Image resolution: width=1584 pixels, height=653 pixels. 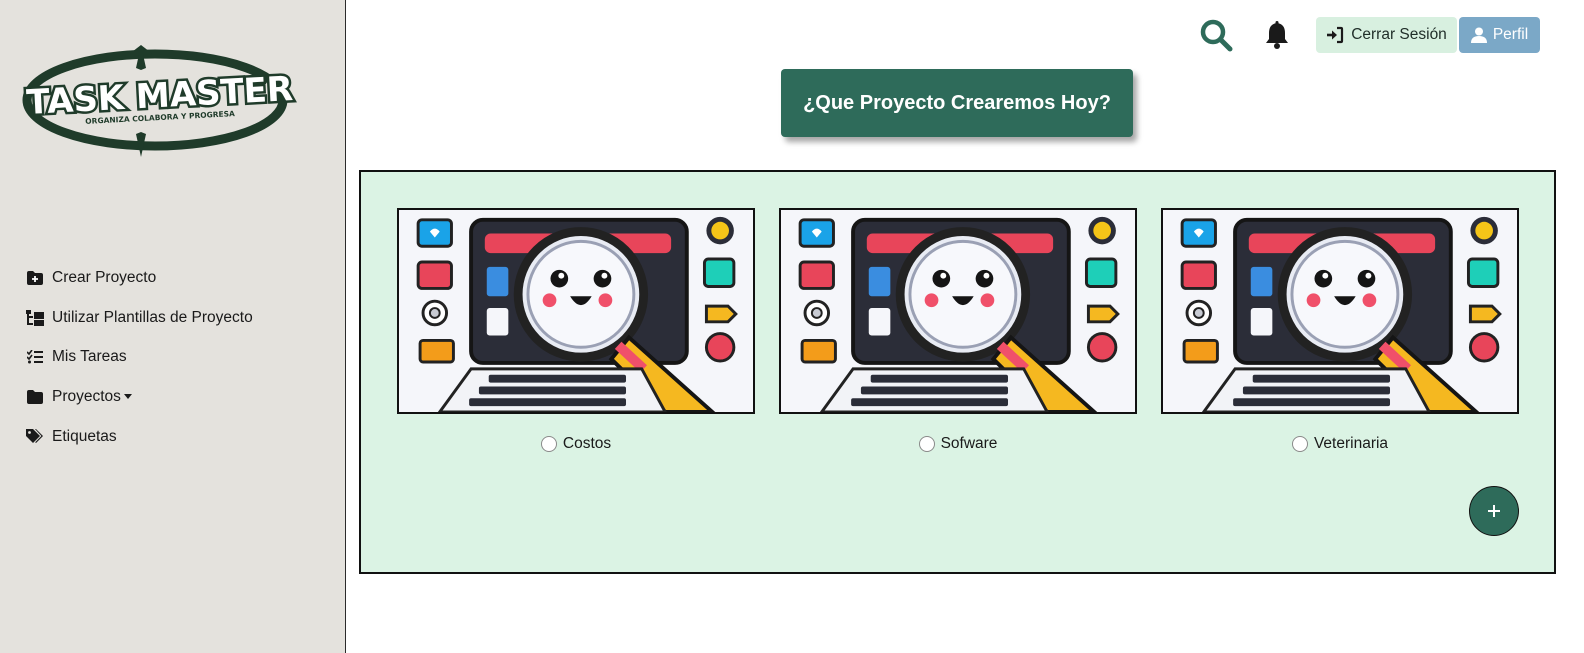 I want to click on add-project-button, so click(x=1494, y=511).